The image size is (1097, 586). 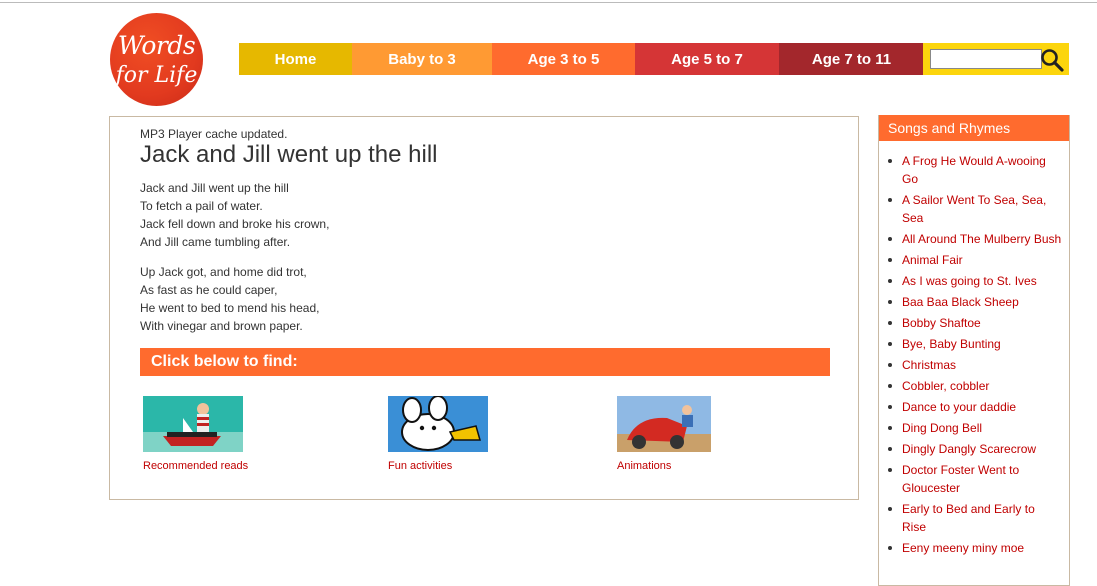 What do you see at coordinates (438, 466) in the screenshot?
I see `fun-activities-link: Fun activities` at bounding box center [438, 466].